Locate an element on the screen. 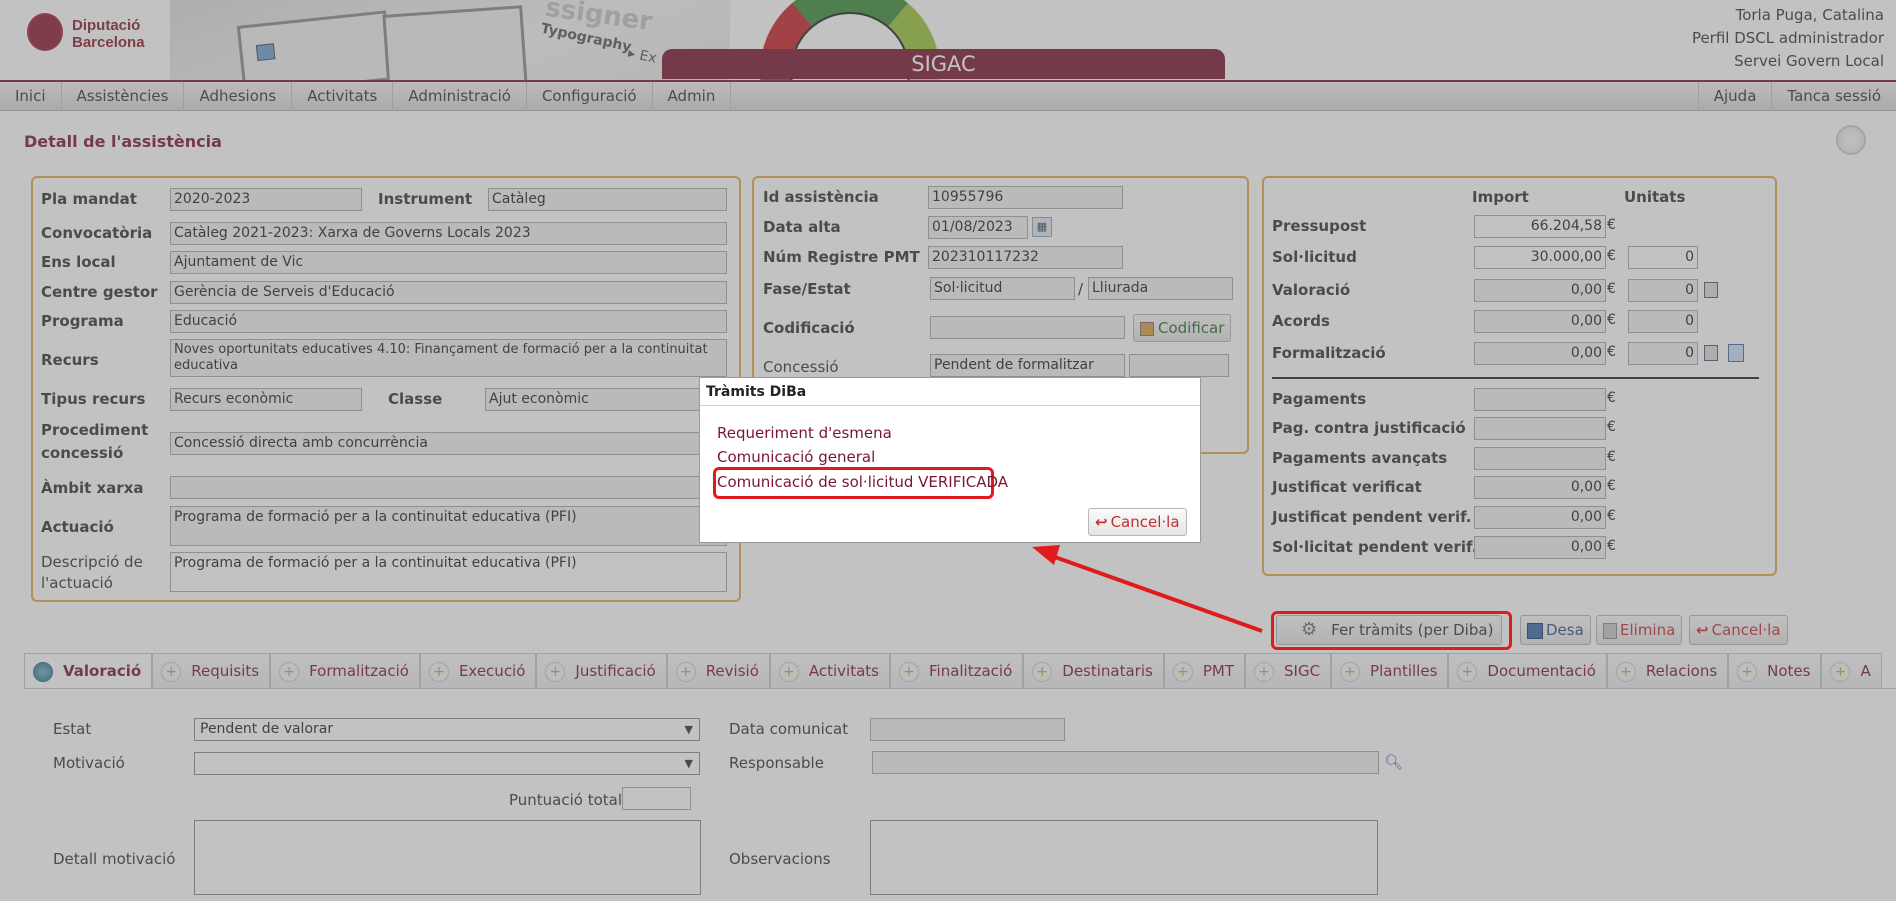 The width and height of the screenshot is (1896, 901). arrow-shaft is located at coordinates (1157, 593).